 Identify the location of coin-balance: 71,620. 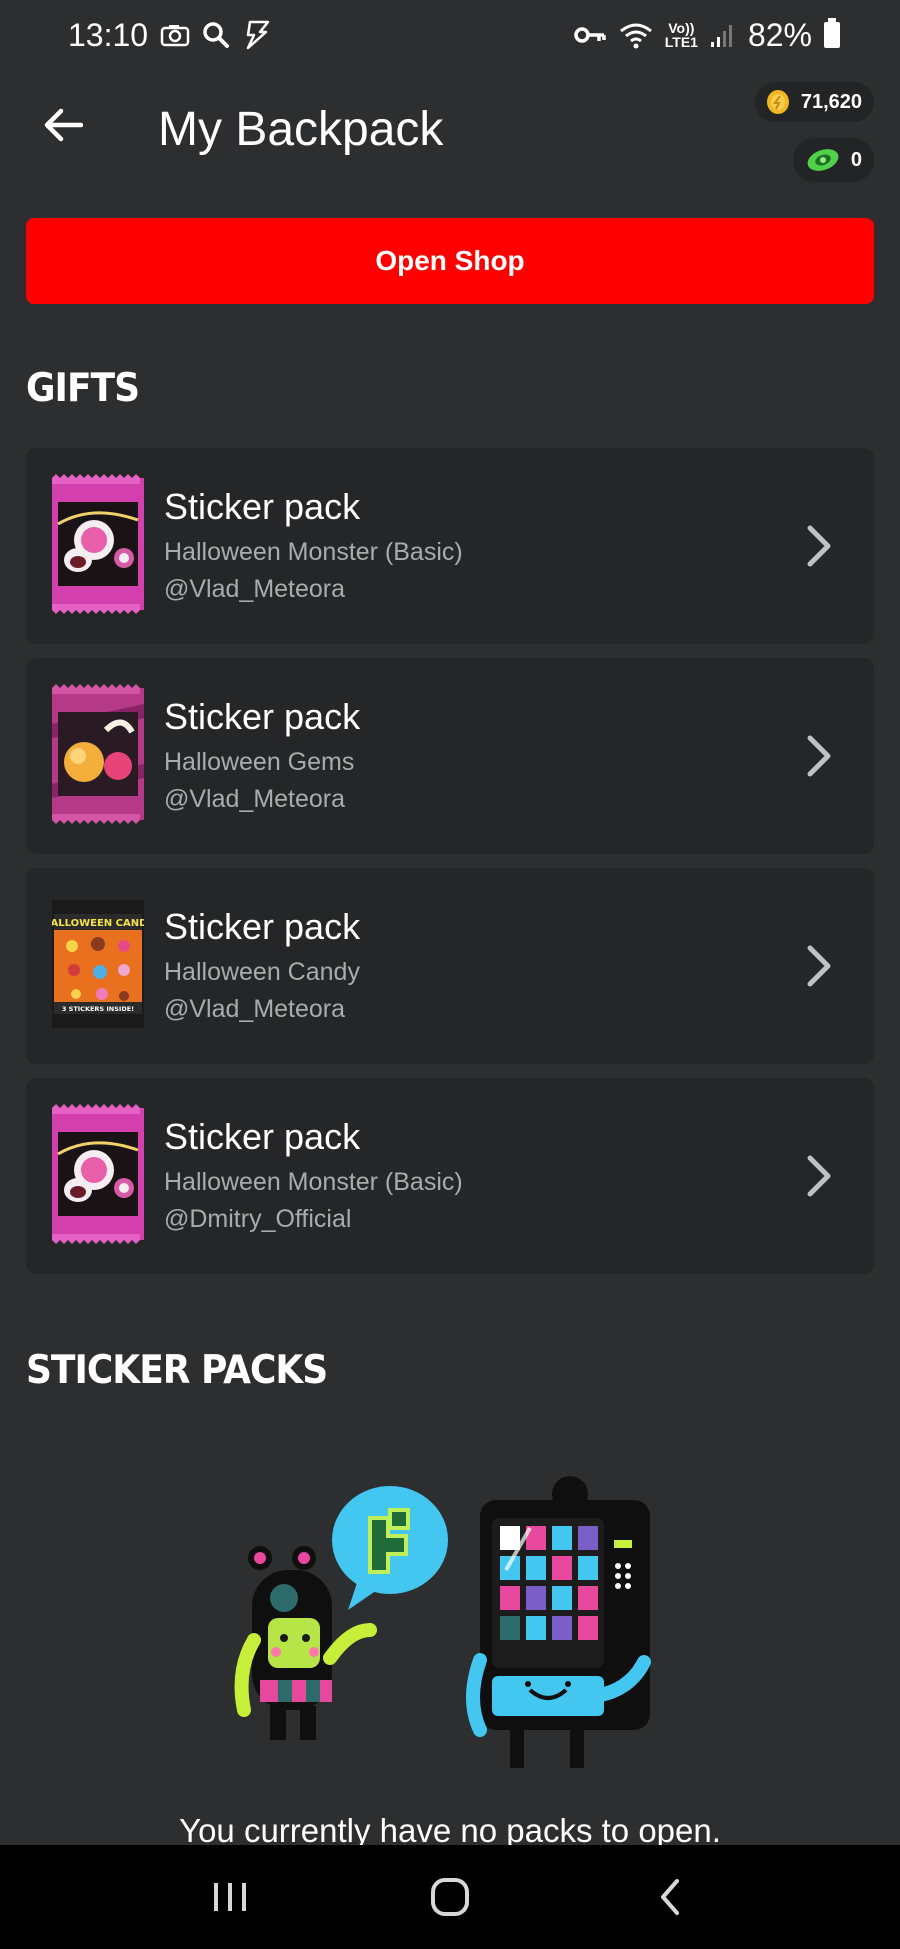
(814, 102).